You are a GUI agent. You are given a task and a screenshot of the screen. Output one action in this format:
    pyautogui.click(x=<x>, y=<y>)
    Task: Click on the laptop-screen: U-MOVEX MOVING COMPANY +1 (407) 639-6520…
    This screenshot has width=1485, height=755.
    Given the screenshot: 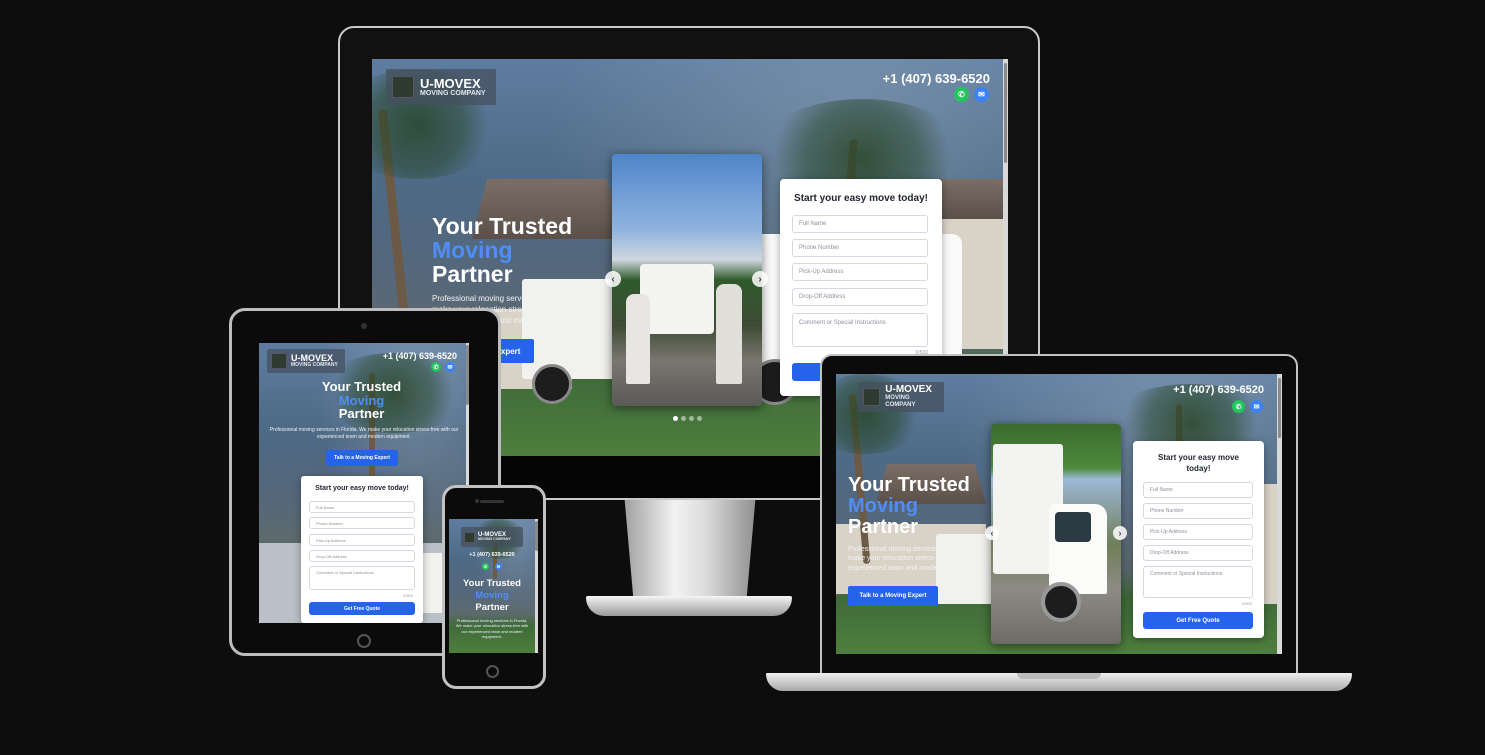 What is the action you would take?
    pyautogui.click(x=1059, y=514)
    